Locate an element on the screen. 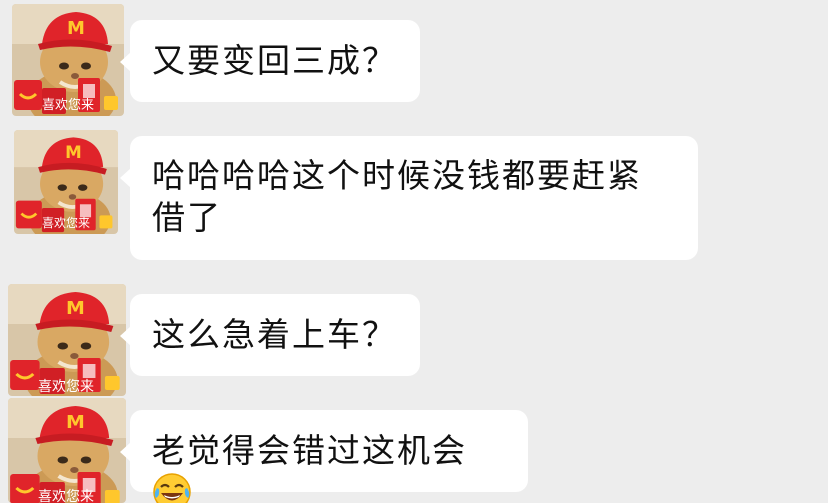  message-text: 老觉得会错过这机会 is located at coordinates (309, 450).